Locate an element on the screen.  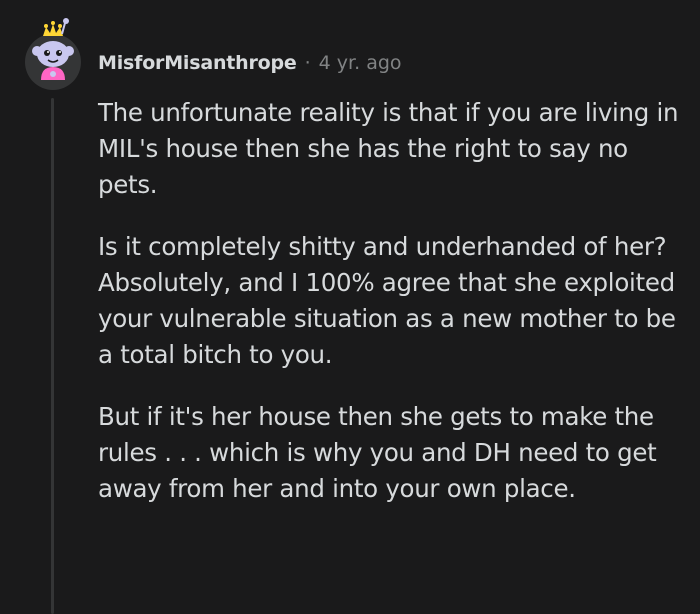
username-link: MisforMisanthrope is located at coordinates (197, 63).